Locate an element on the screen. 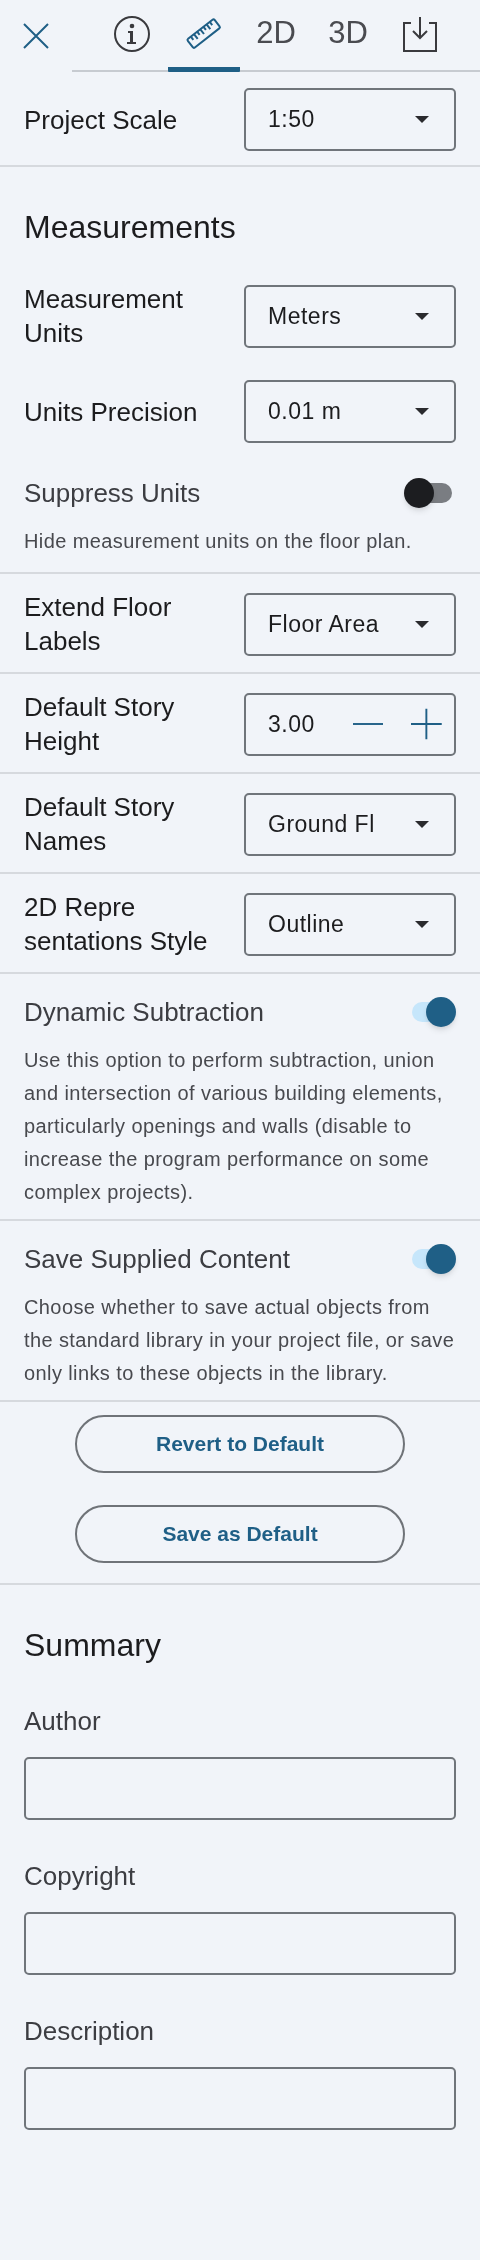 The height and width of the screenshot is (2260, 480). field-label: Copyright is located at coordinates (80, 1876).